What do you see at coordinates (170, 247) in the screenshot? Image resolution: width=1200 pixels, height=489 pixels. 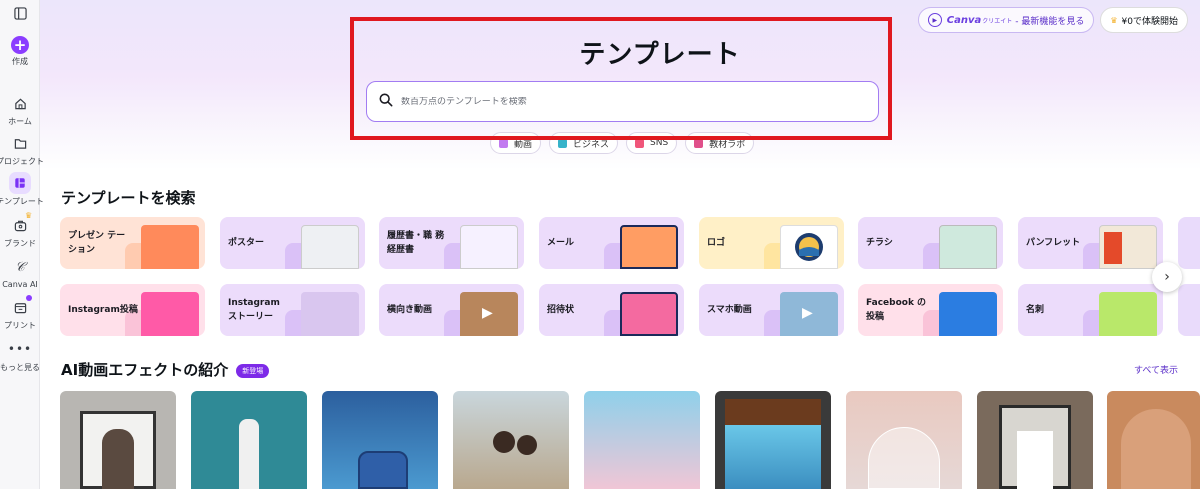 I see `presentation-thumbnail` at bounding box center [170, 247].